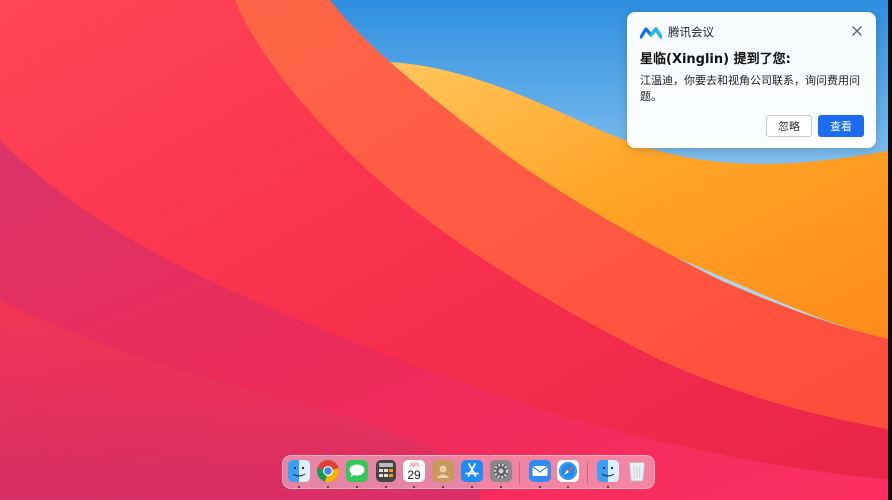 The width and height of the screenshot is (892, 500). Describe the element at coordinates (857, 31) in the screenshot. I see `close-icon` at that location.